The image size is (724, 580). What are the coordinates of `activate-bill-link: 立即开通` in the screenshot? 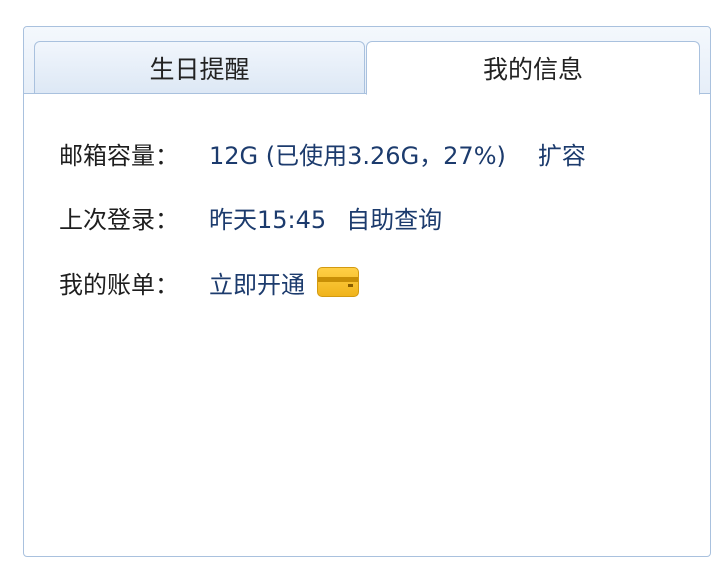 It's located at (257, 282).